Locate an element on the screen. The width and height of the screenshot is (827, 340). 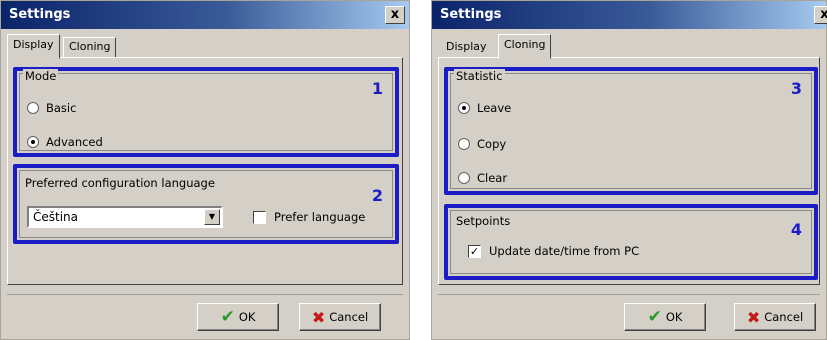
annotation-number: 3 is located at coordinates (796, 88).